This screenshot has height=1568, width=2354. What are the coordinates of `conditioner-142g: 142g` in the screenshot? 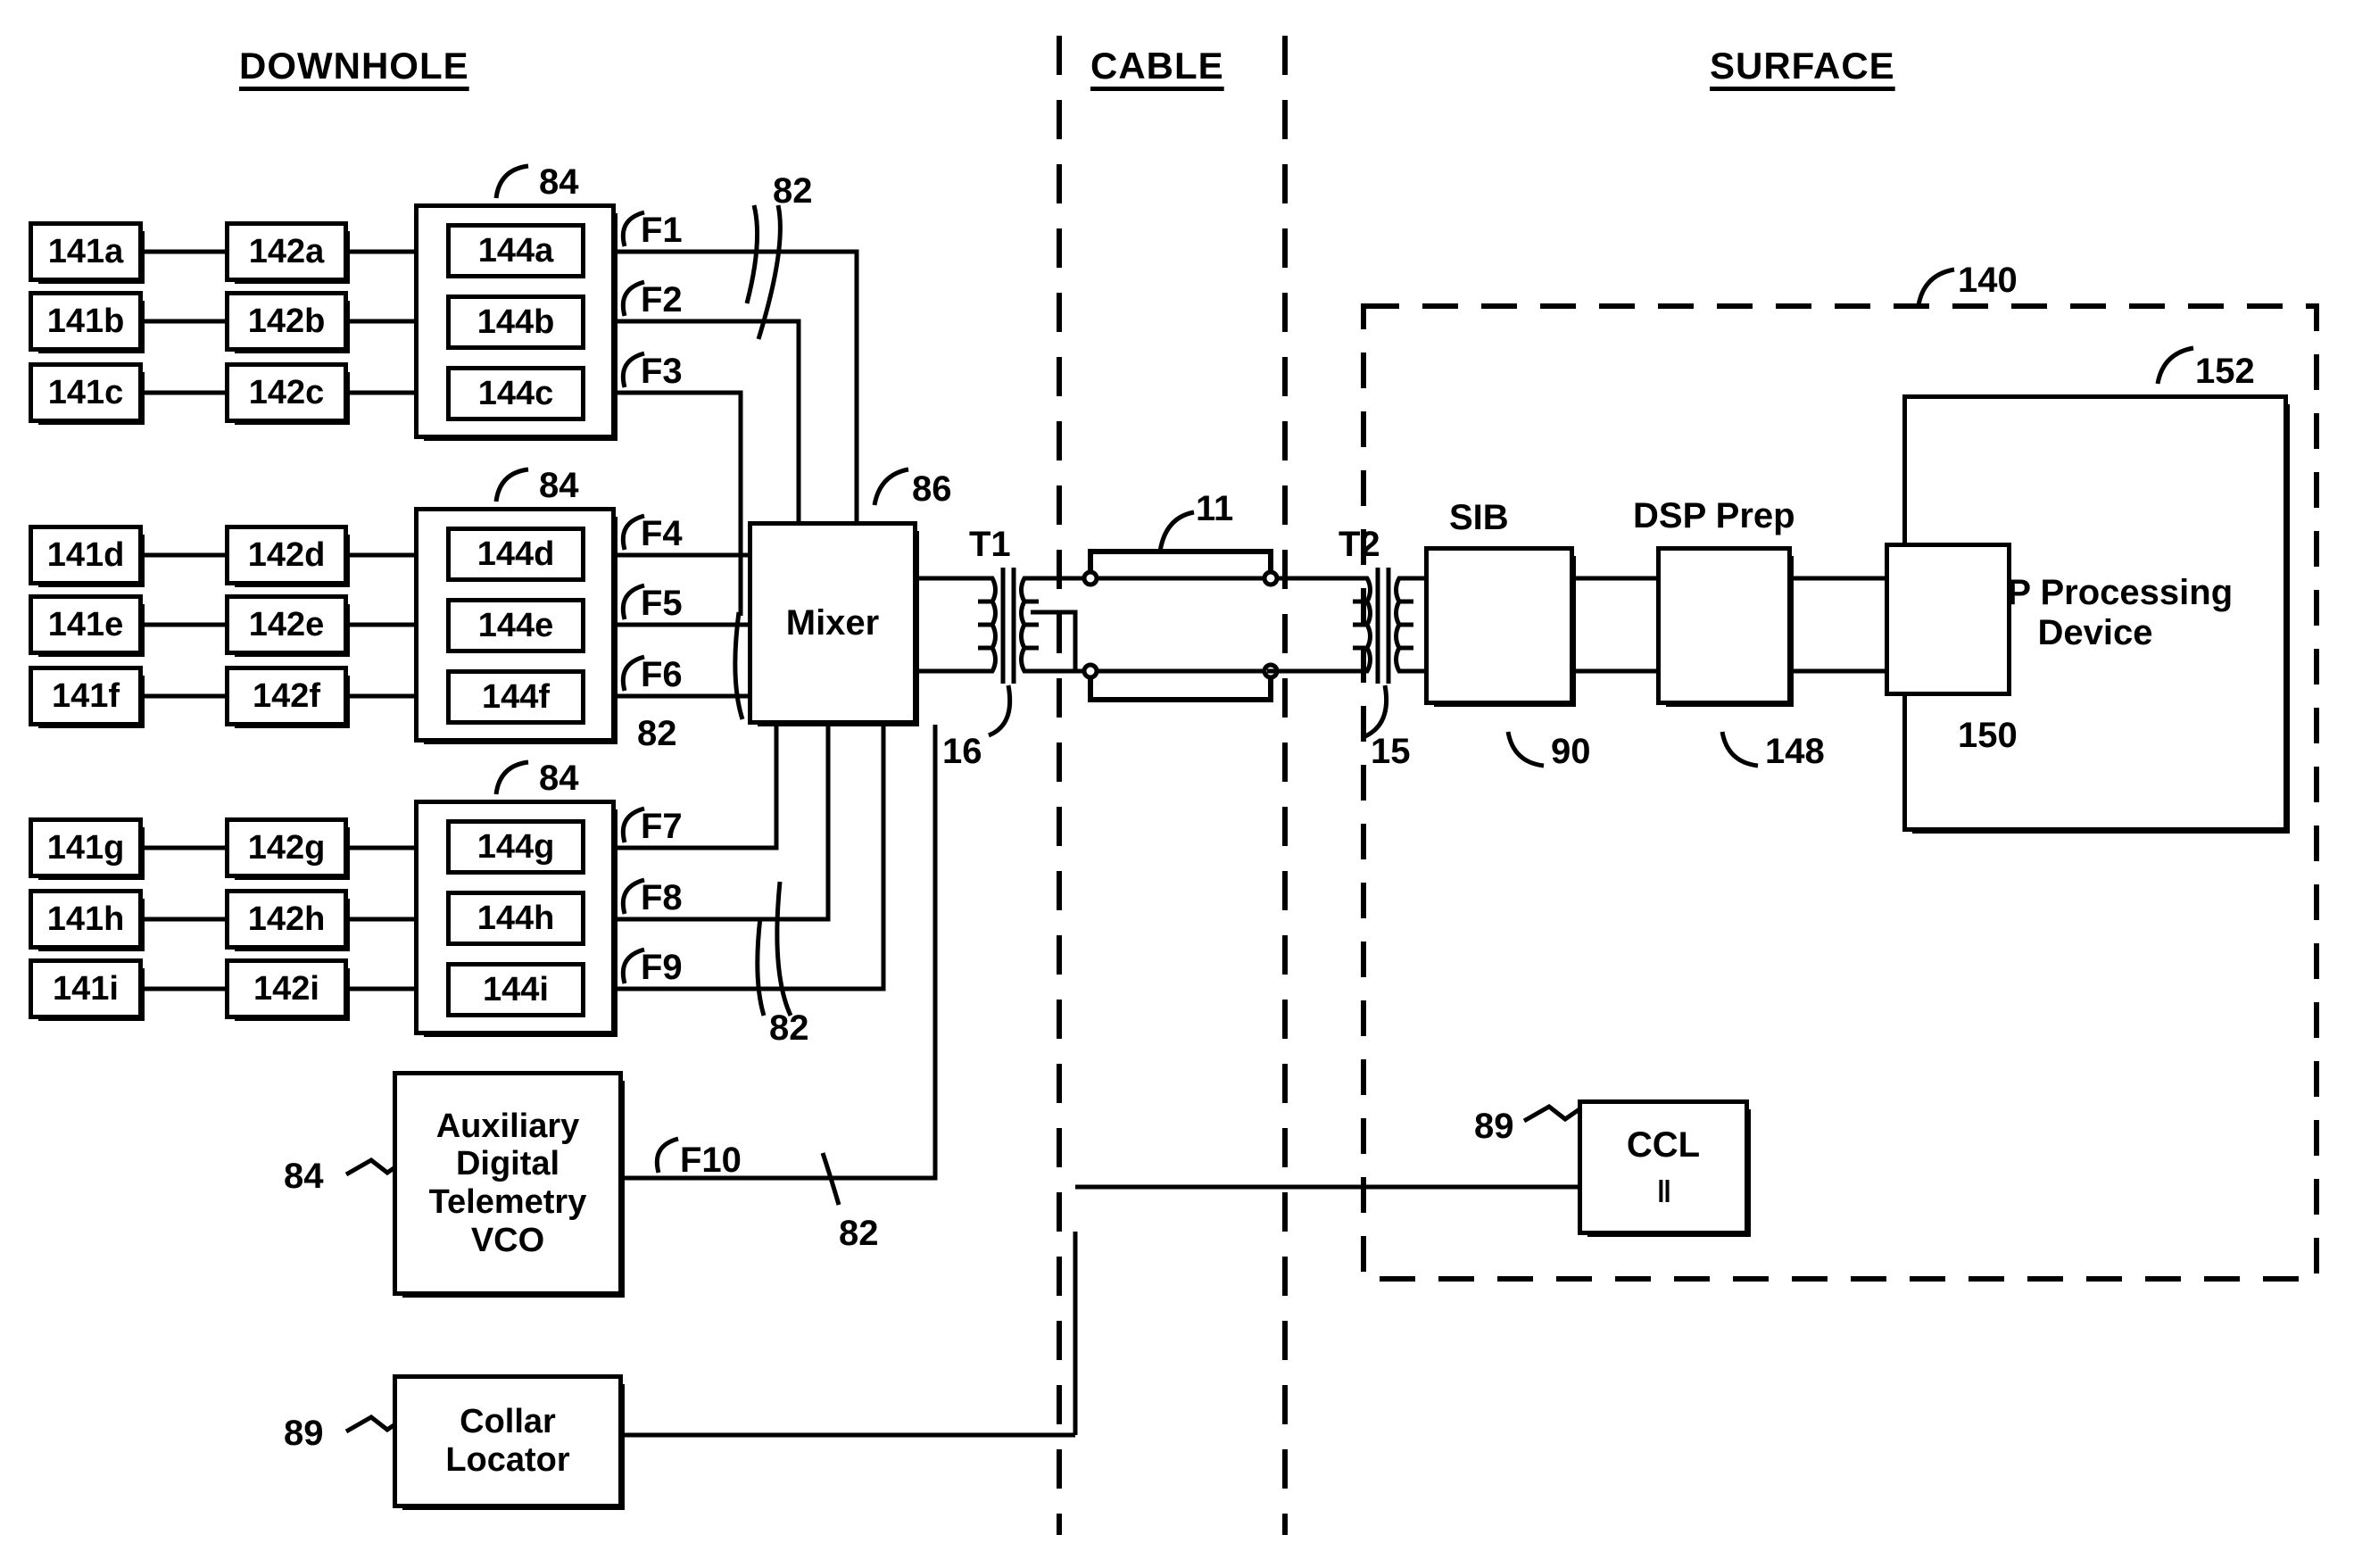 It's located at (287, 848).